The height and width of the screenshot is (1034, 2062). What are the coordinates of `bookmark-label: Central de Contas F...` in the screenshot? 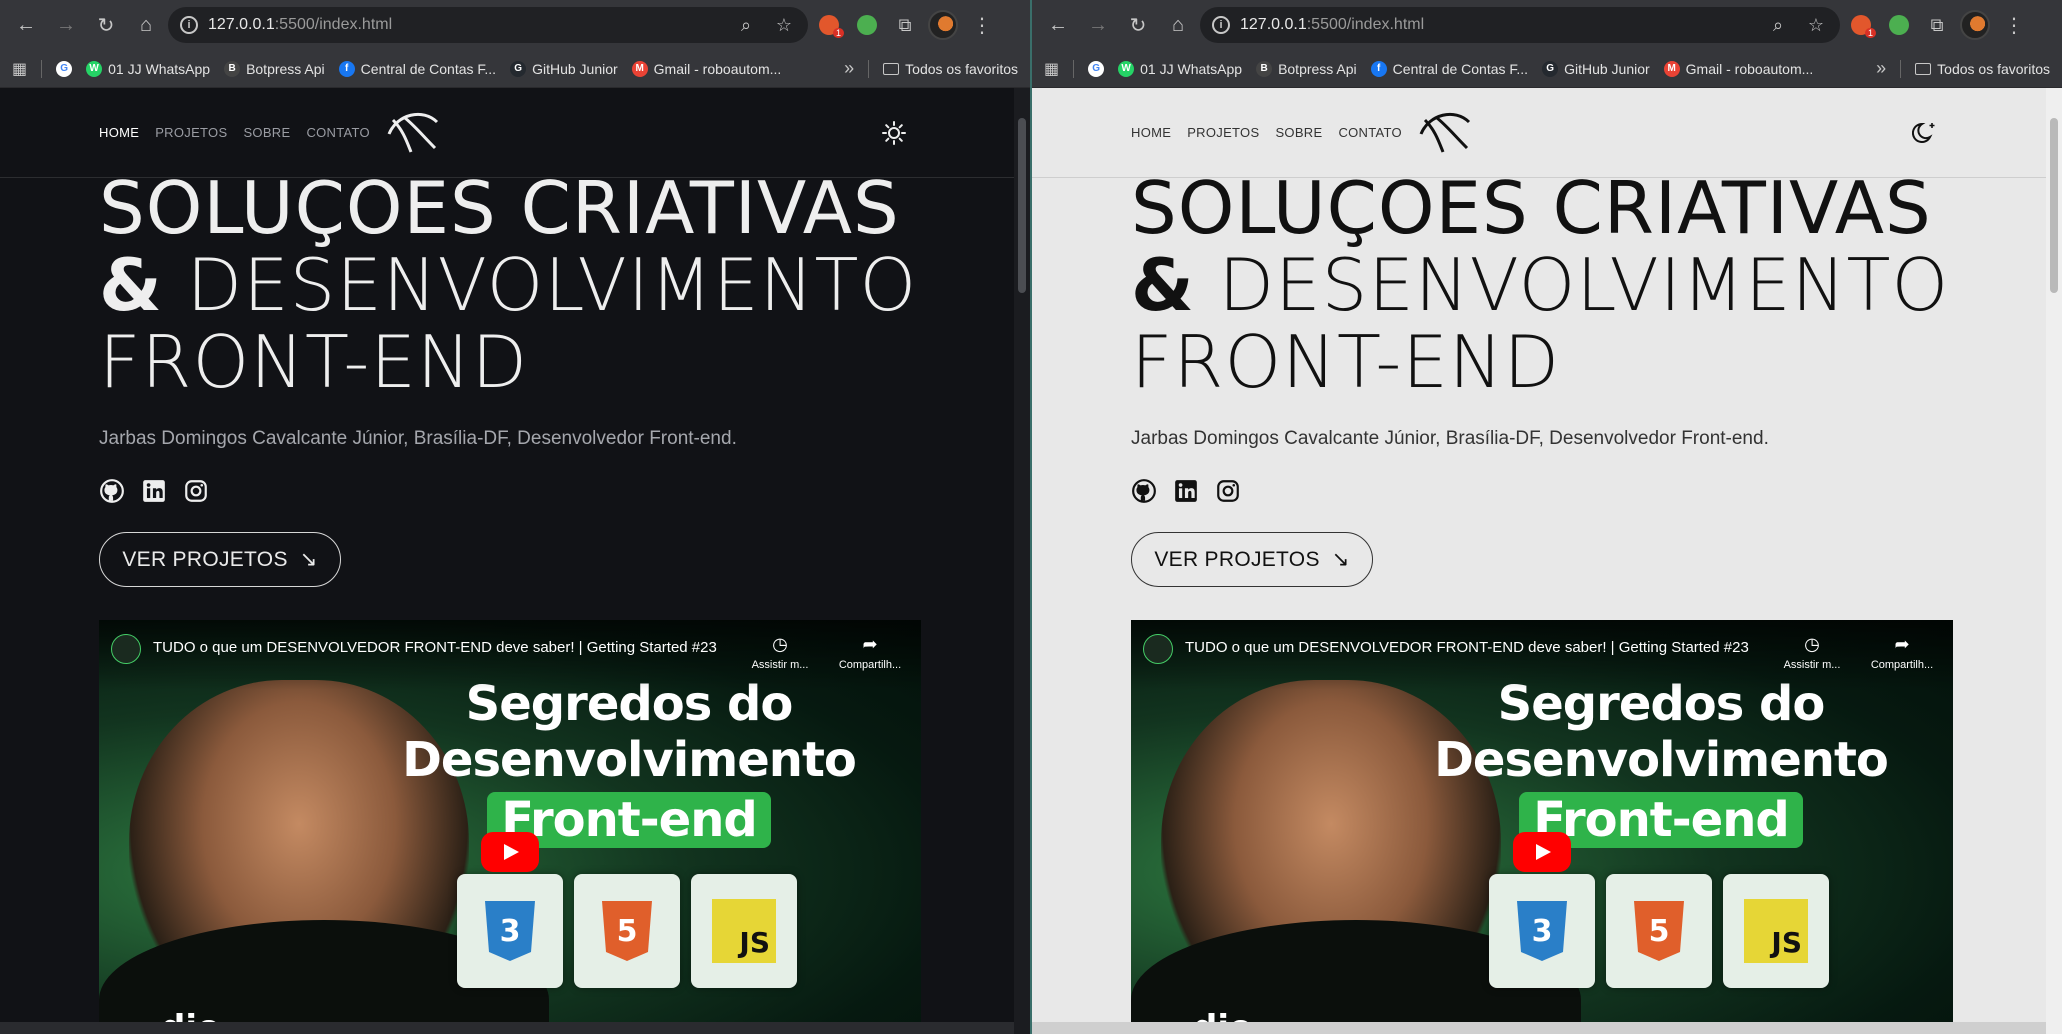 It's located at (1460, 68).